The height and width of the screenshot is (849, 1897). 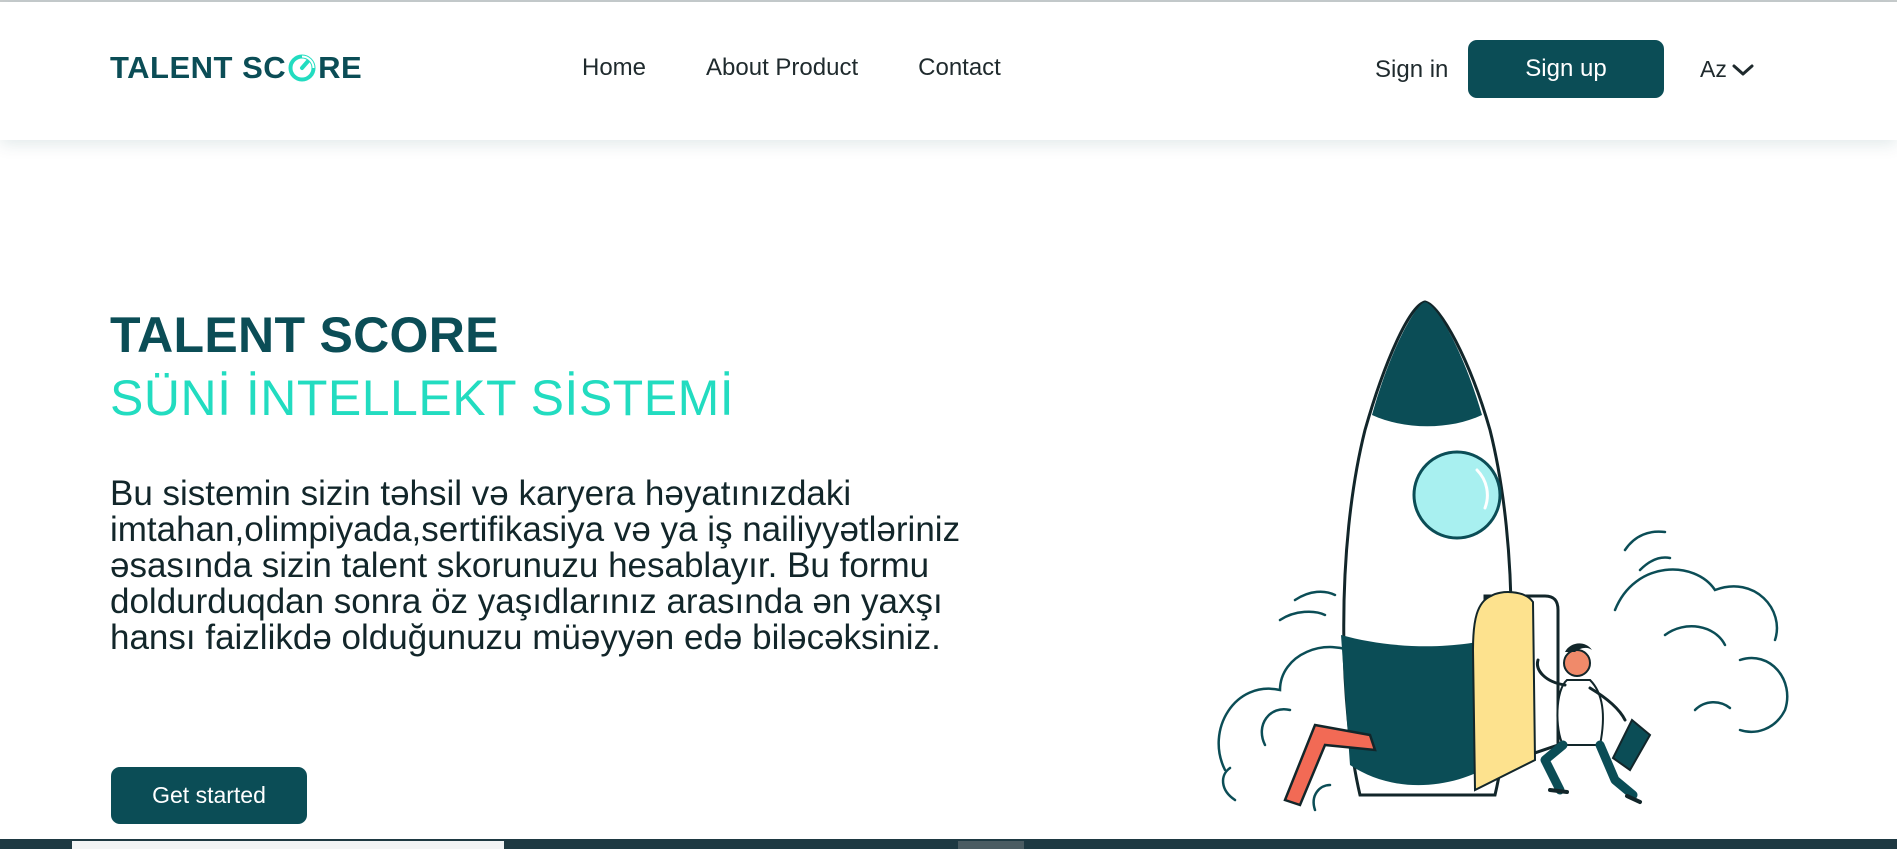 I want to click on nav-about-product-link: About Product, so click(x=782, y=68).